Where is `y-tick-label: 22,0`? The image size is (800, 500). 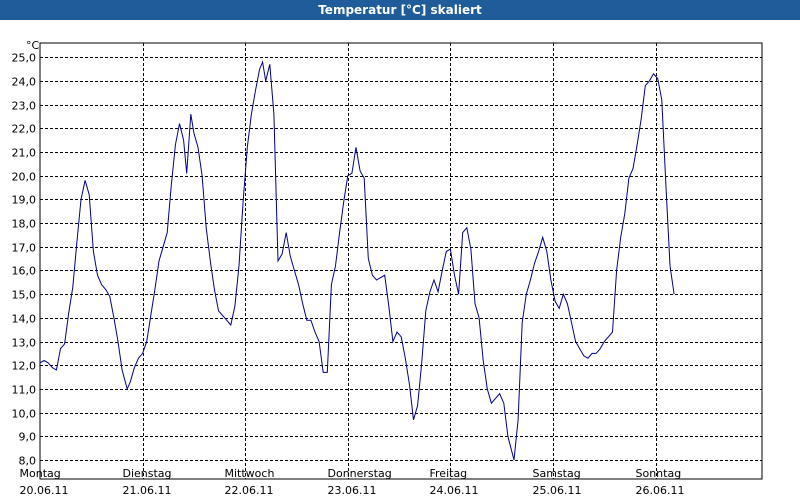 y-tick-label: 22,0 is located at coordinates (24, 129).